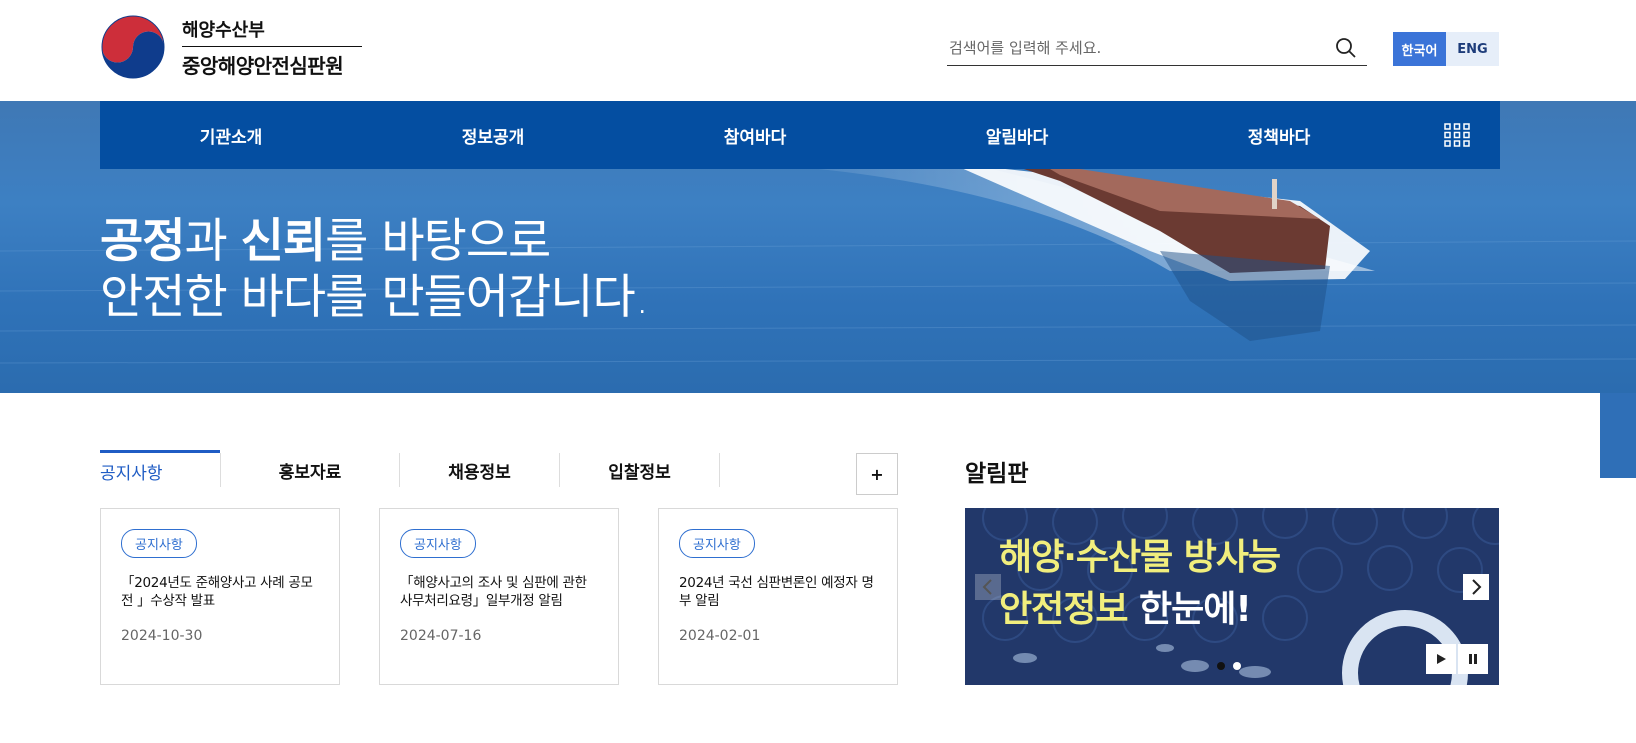 The height and width of the screenshot is (743, 1636). I want to click on search-bar, so click(1157, 48).